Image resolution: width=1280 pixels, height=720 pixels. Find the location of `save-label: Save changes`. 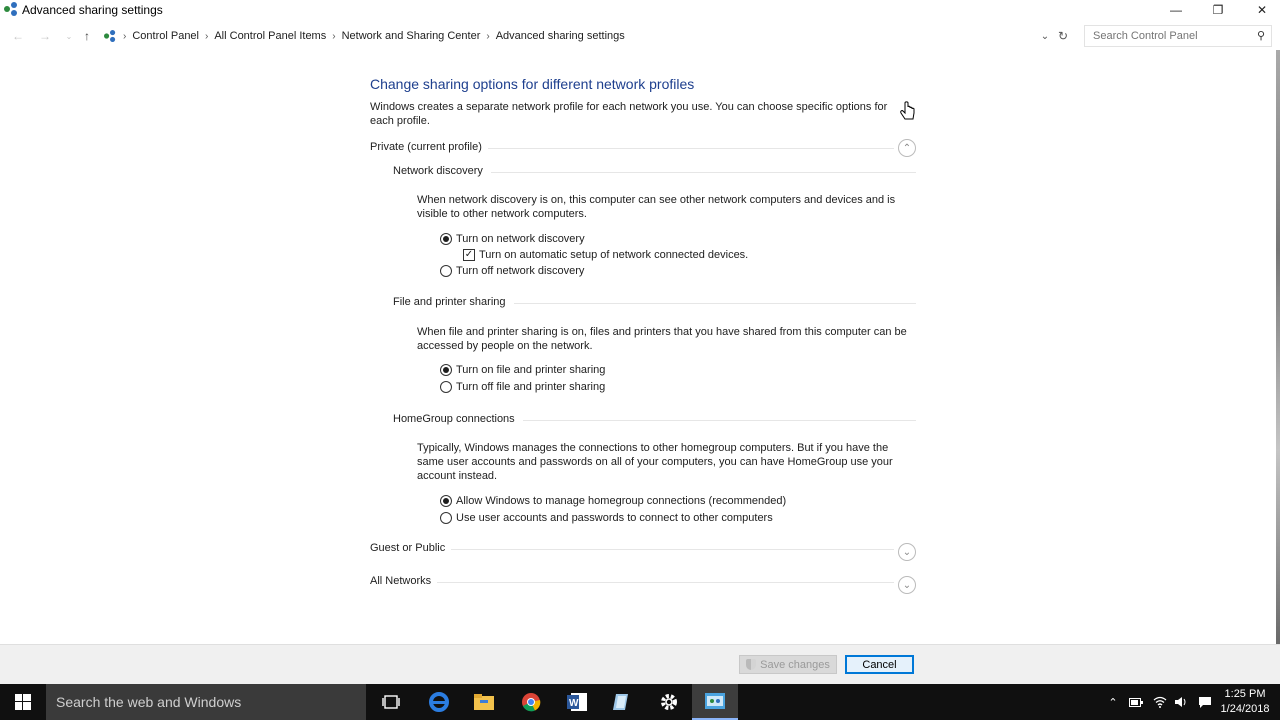

save-label: Save changes is located at coordinates (795, 665).